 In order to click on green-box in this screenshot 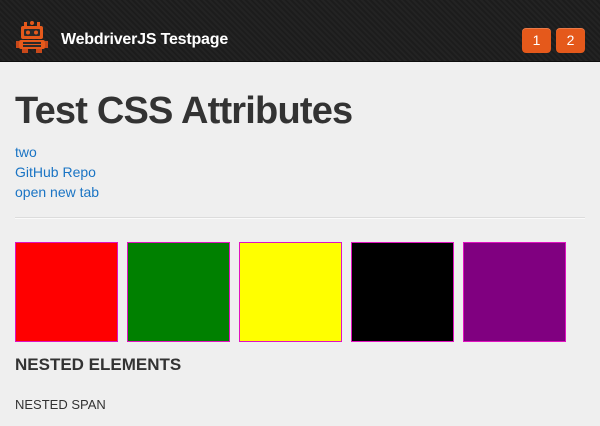, I will do `click(178, 292)`.